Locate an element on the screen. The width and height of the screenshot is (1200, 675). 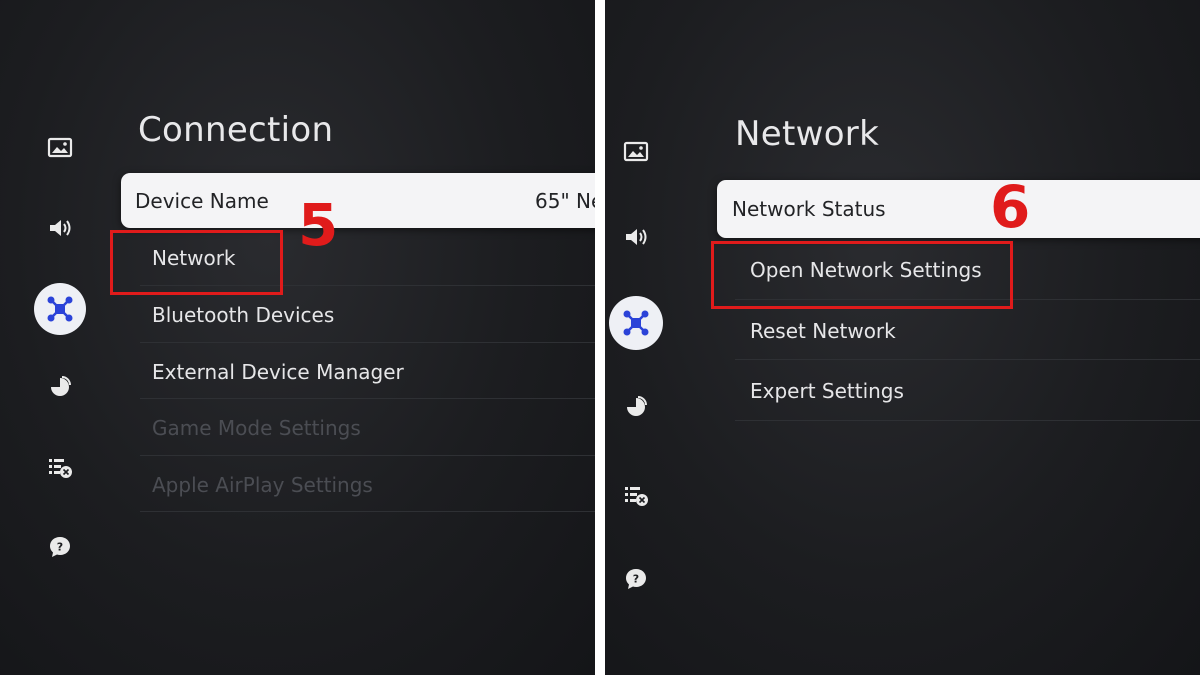
menu-item-label: Reset Network is located at coordinates (823, 331).